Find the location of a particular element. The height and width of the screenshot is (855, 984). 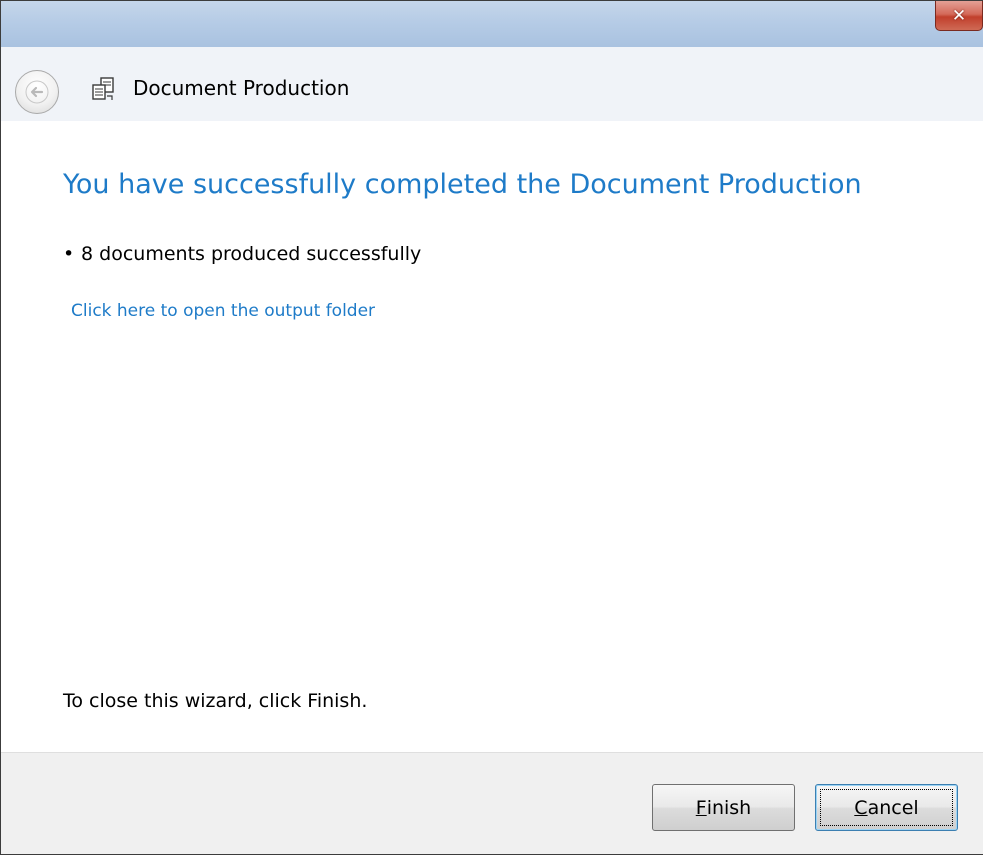

finish-label: inish is located at coordinates (729, 807).